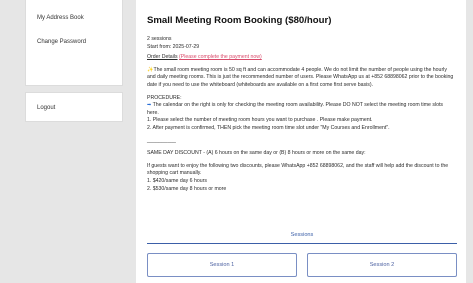 This screenshot has width=473, height=283. I want to click on session-list: Session 1 Session 2, so click(302, 265).